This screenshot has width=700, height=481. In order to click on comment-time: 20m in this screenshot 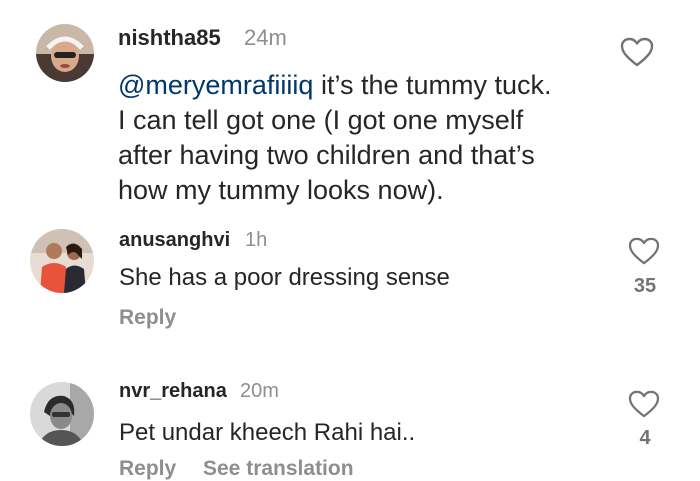, I will do `click(259, 391)`.